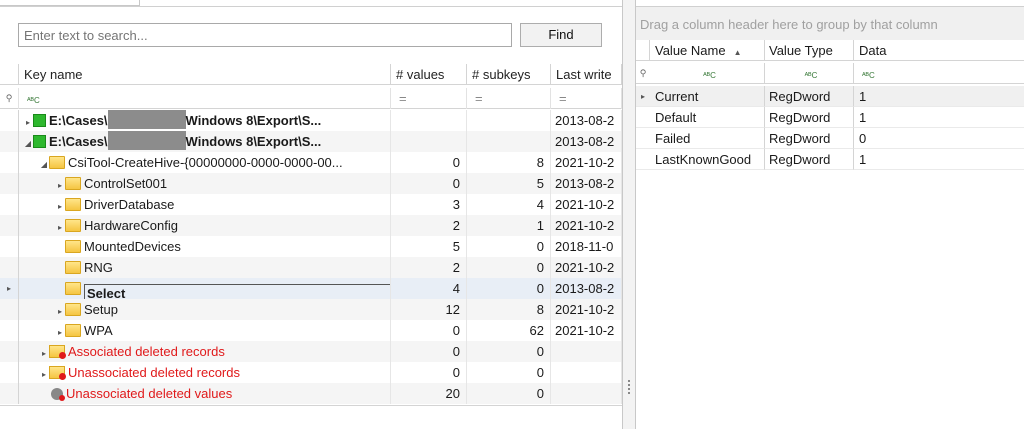 The width and height of the screenshot is (1024, 429). What do you see at coordinates (205, 183) in the screenshot?
I see `key-name-cell: ▸ ControlSet001` at bounding box center [205, 183].